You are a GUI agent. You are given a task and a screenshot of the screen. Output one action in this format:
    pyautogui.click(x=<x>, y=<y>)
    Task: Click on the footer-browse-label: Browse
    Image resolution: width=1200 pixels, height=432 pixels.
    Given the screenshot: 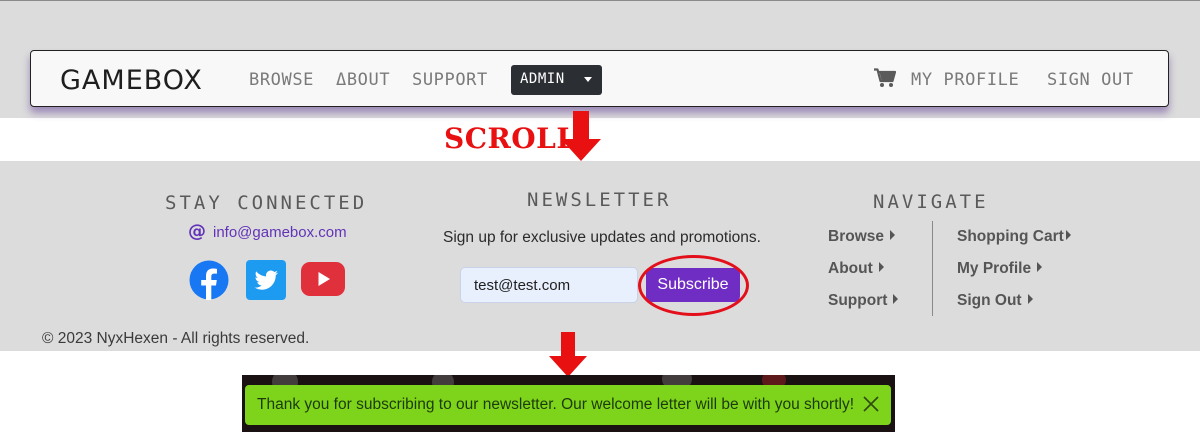 What is the action you would take?
    pyautogui.click(x=856, y=236)
    